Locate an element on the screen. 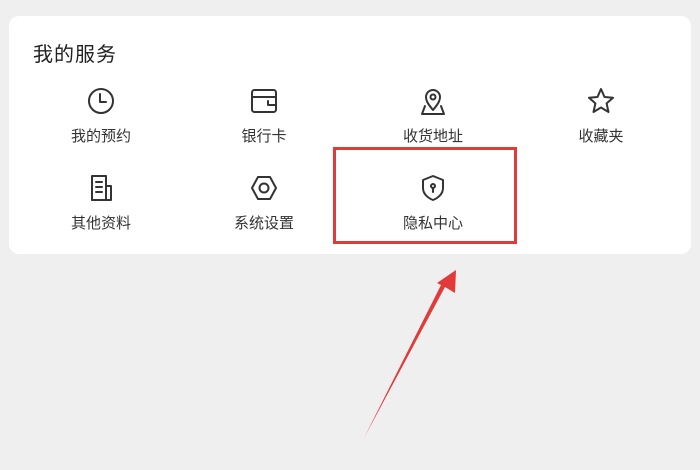  section-title: 我的服务 is located at coordinates (75, 54).